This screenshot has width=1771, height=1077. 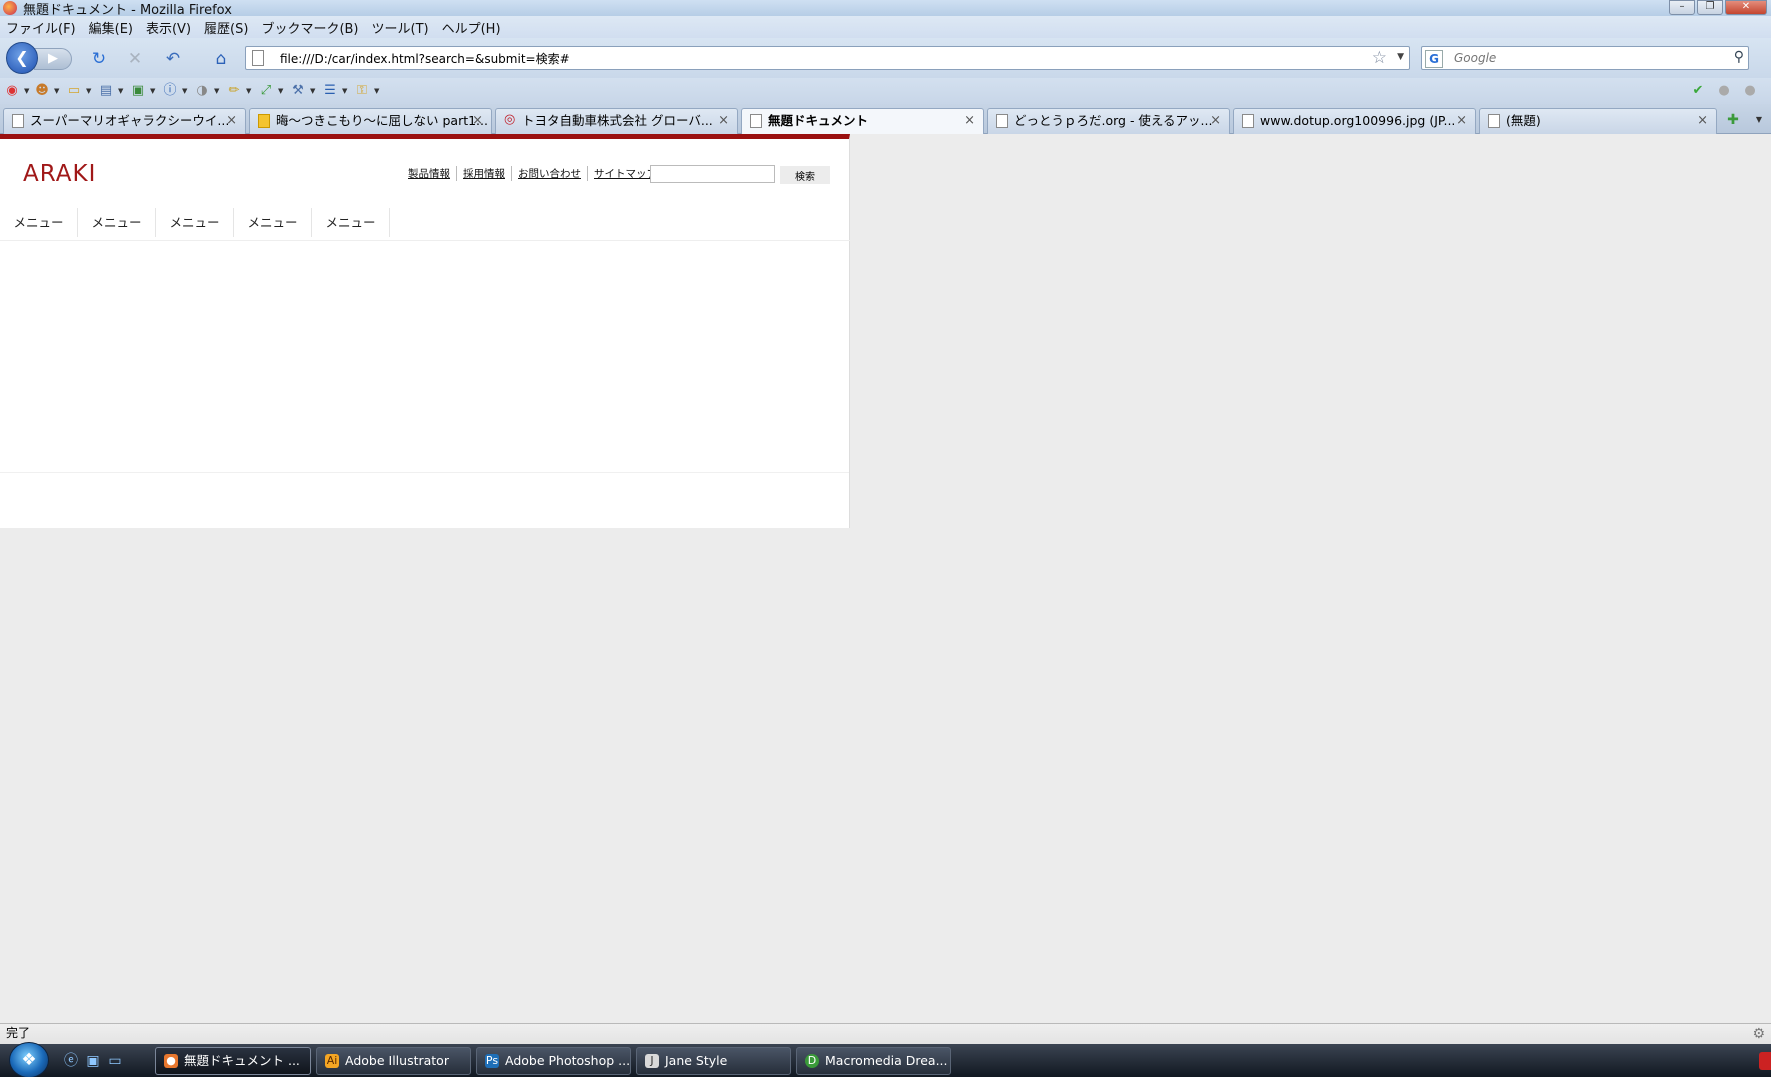 What do you see at coordinates (99, 59) in the screenshot?
I see `reload-icon: ↻` at bounding box center [99, 59].